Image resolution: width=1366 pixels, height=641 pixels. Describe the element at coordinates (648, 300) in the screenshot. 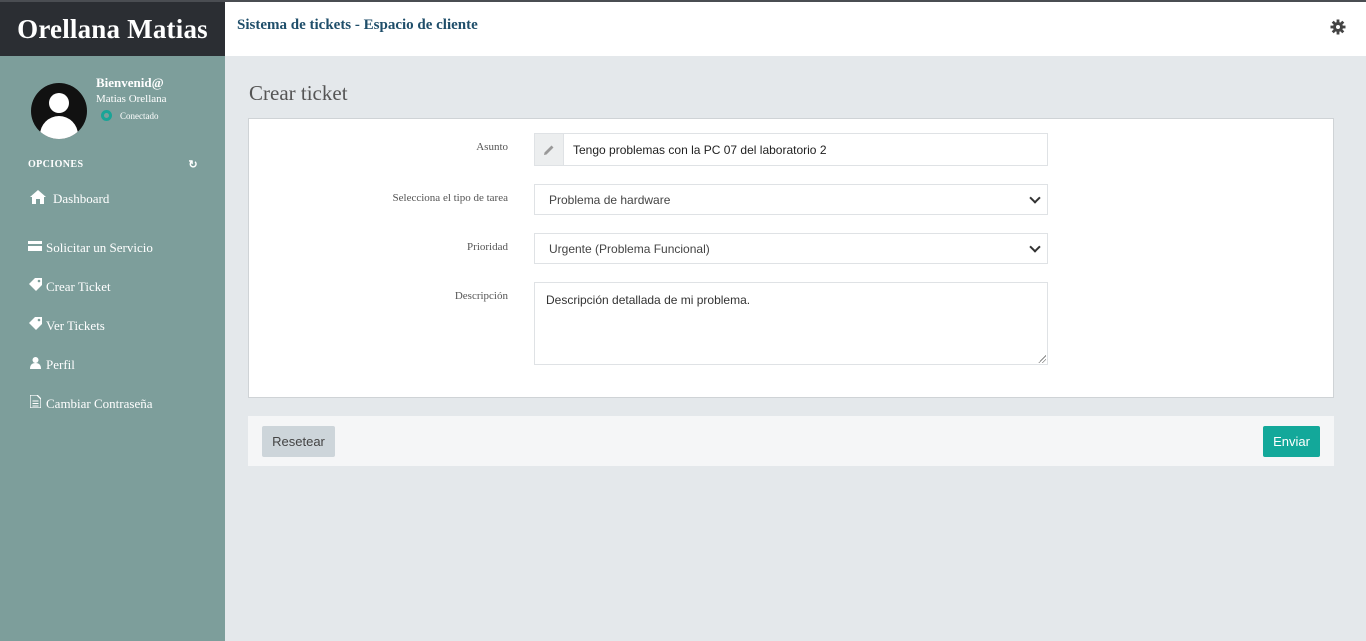

I see `description-value: Descripción detallada de mi problema.` at that location.